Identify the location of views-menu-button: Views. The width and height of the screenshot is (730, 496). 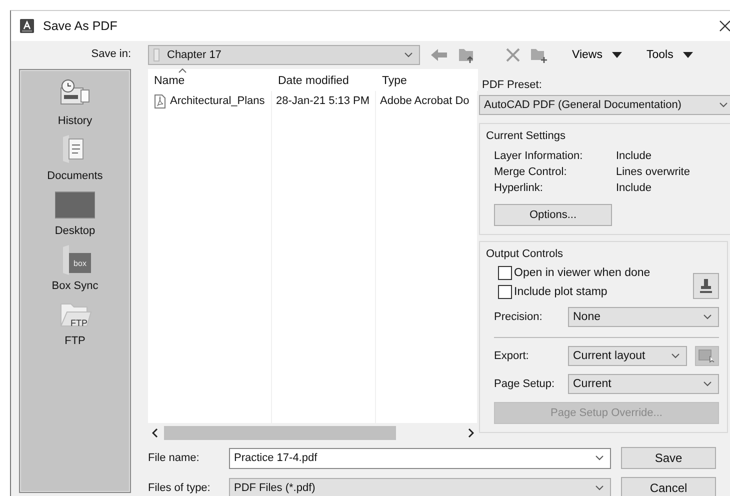
(597, 55).